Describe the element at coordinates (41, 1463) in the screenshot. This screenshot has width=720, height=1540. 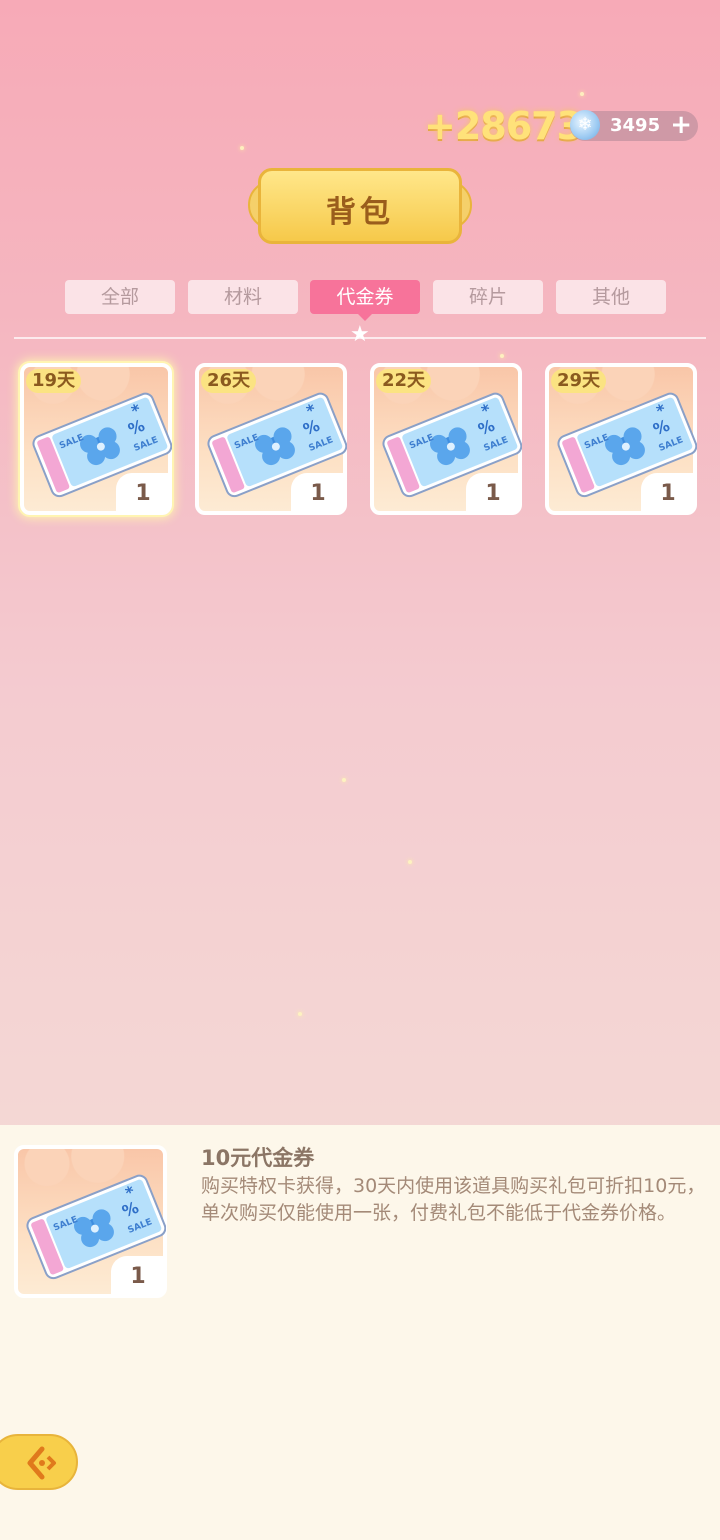
I see `back-arrow-icon` at that location.